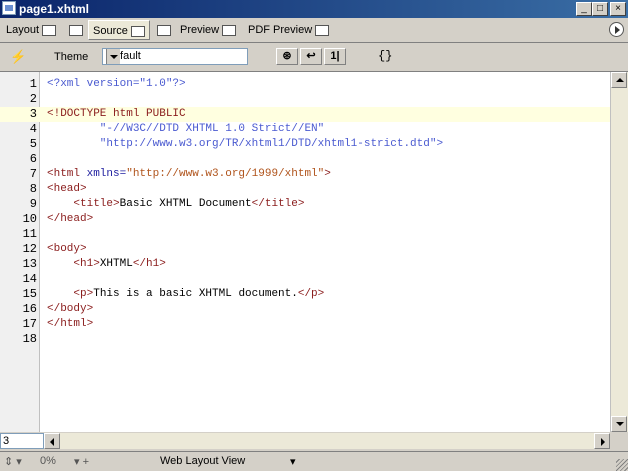  Describe the element at coordinates (33, 189) in the screenshot. I see `line-number: 8` at that location.